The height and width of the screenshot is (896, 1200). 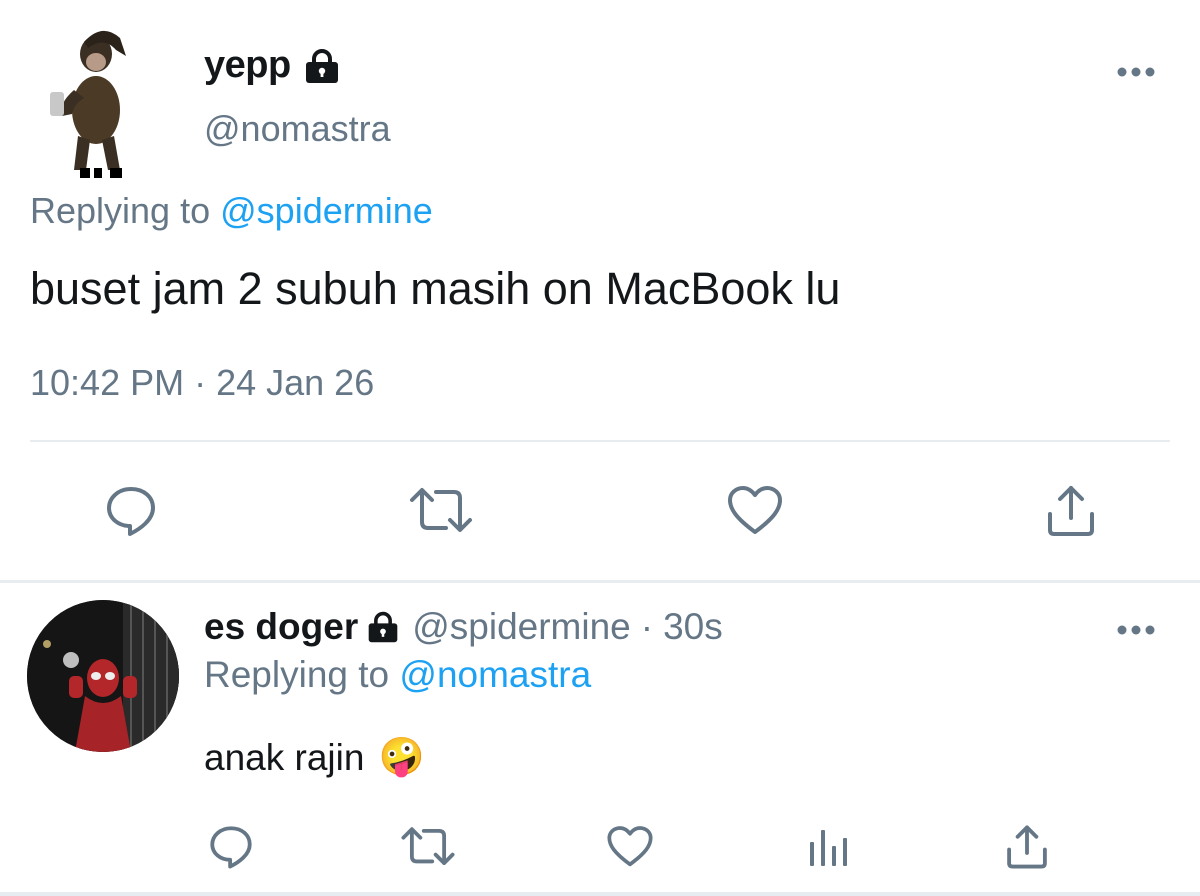 I want to click on user-handle: @spidermine, so click(x=521, y=627).